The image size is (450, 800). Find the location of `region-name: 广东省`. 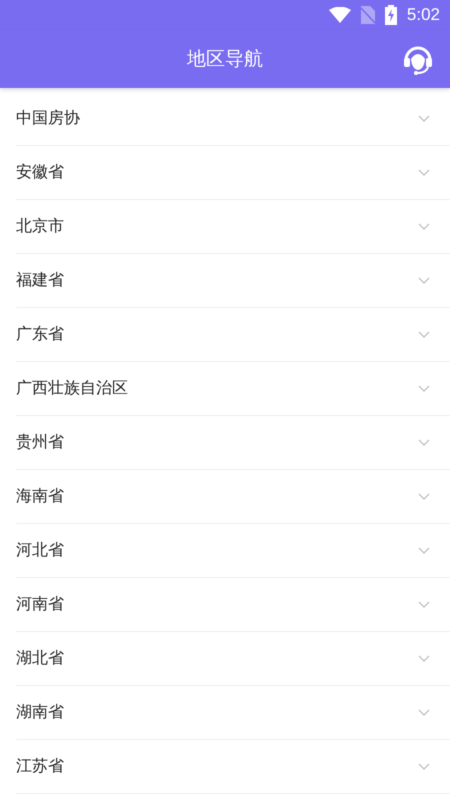

region-name: 广东省 is located at coordinates (40, 334).